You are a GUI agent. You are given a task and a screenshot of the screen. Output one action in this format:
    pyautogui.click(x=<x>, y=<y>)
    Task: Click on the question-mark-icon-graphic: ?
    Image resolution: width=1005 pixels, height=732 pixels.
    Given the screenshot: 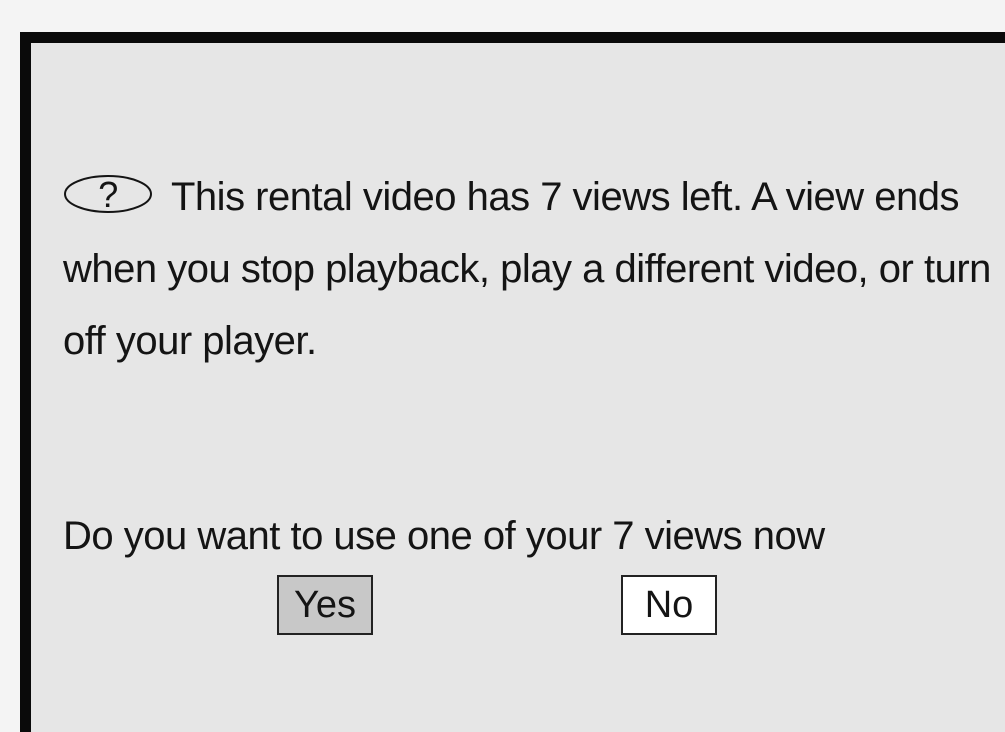 What is the action you would take?
    pyautogui.click(x=108, y=194)
    